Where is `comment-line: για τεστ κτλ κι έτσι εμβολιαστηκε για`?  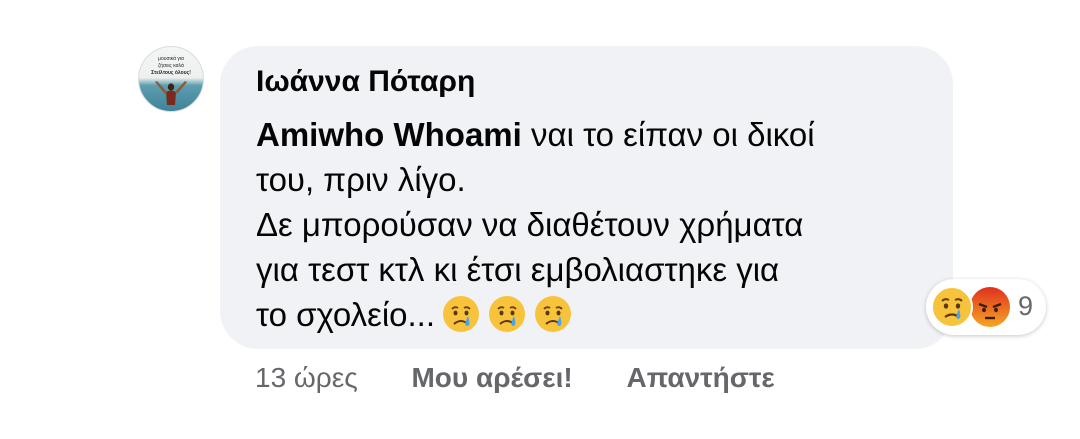 comment-line: για τεστ κτλ κι έτσι εμβολιαστηκε για is located at coordinates (518, 269).